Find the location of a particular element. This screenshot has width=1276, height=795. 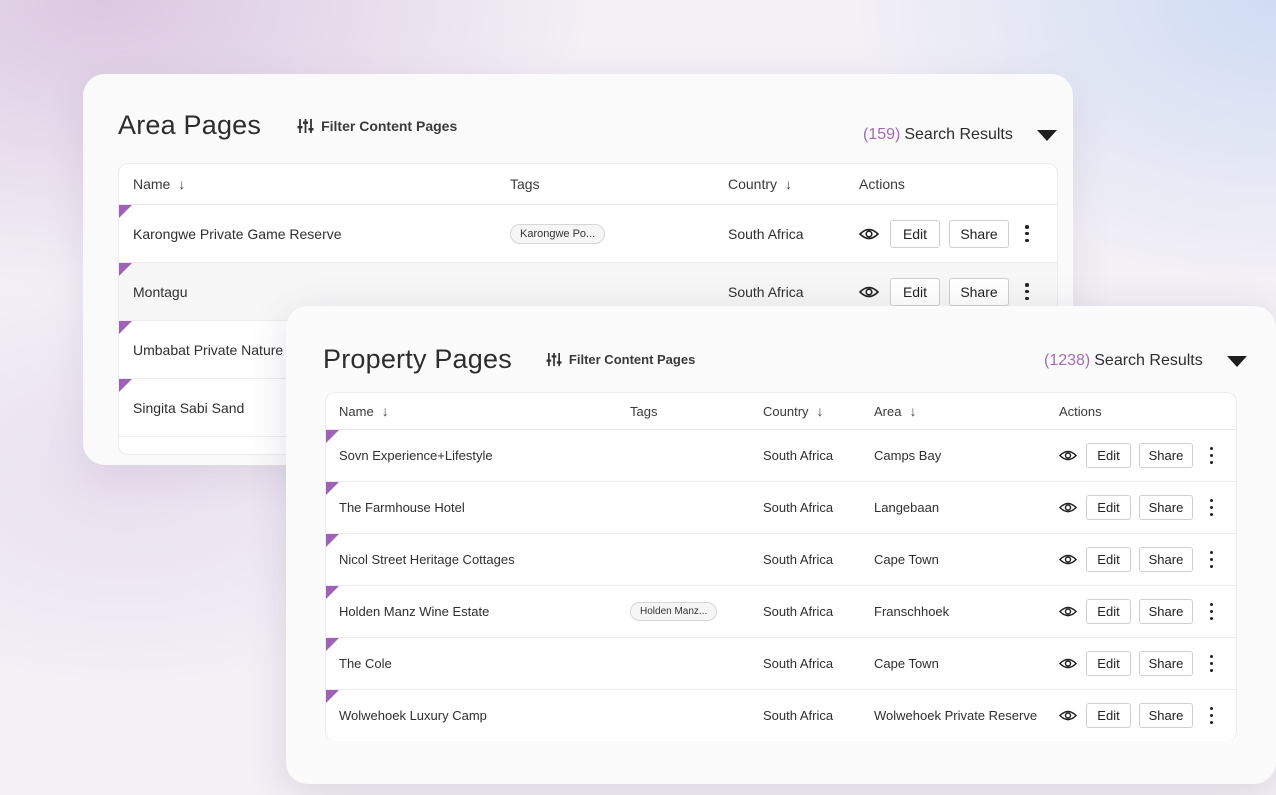

area-header: Area Pages Filter Content Pages is located at coordinates (287, 125).